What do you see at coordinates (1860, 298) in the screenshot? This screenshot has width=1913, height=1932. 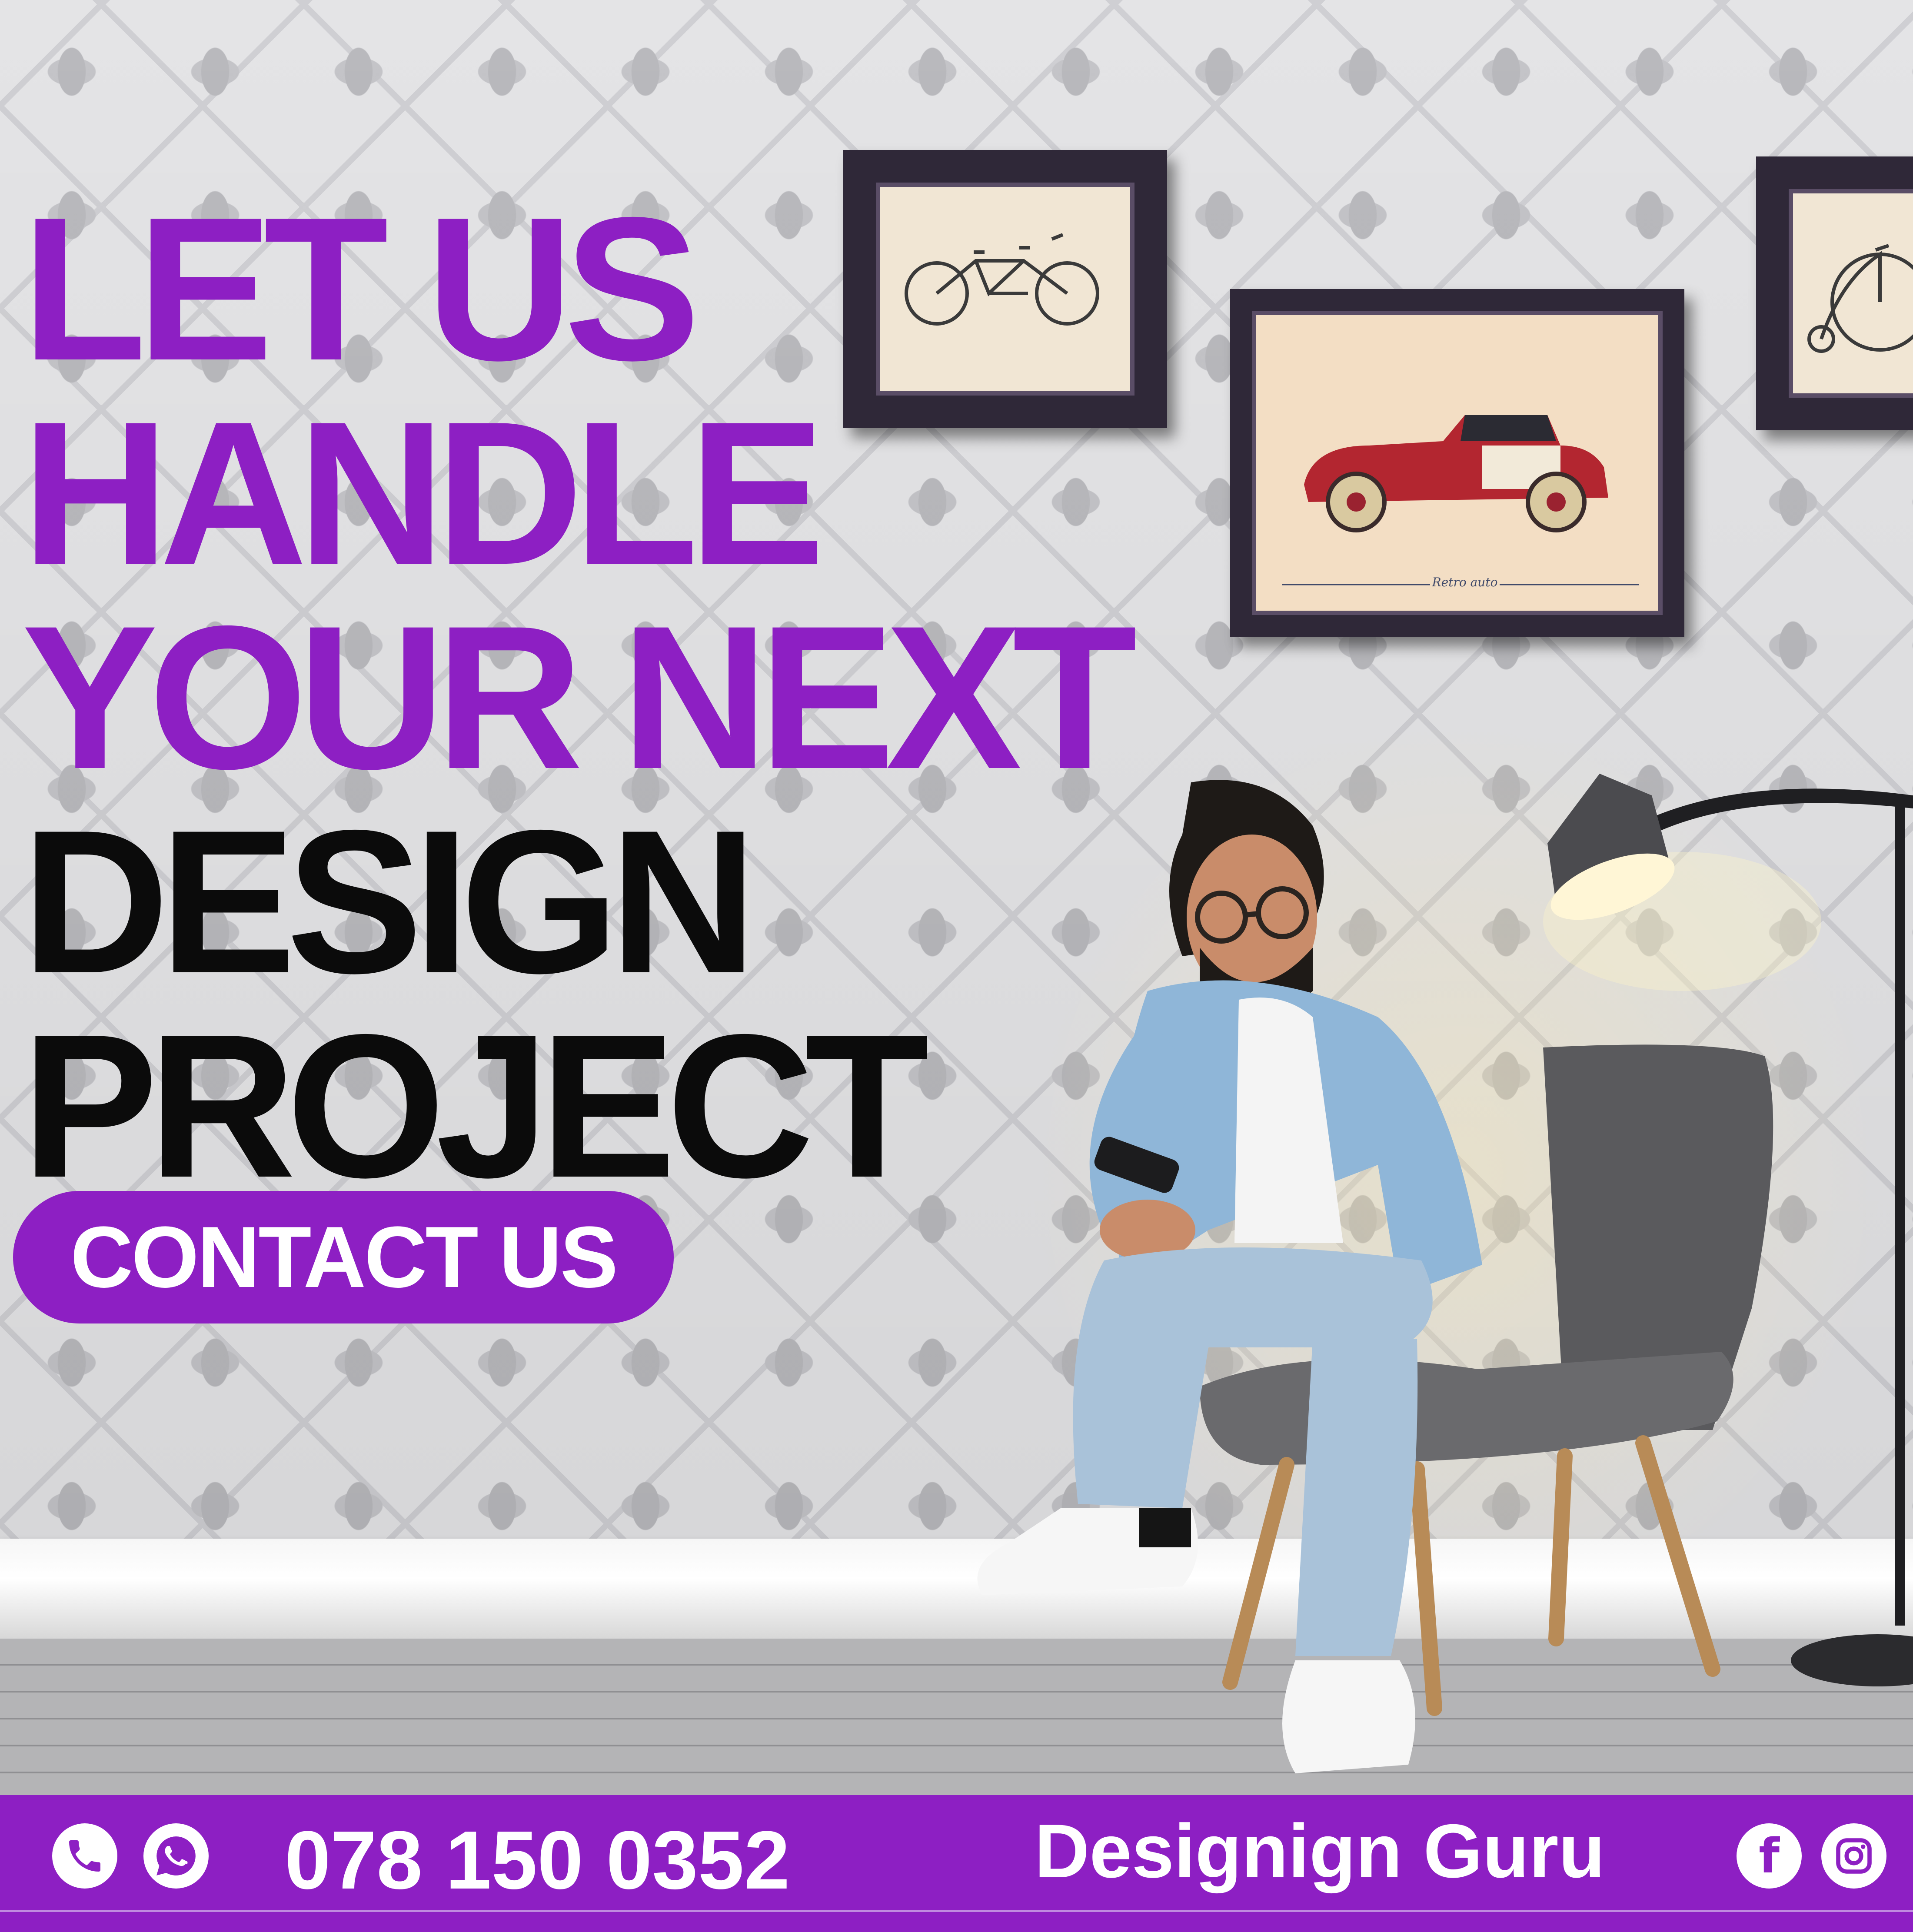 I see `penny-farthing-illustration` at bounding box center [1860, 298].